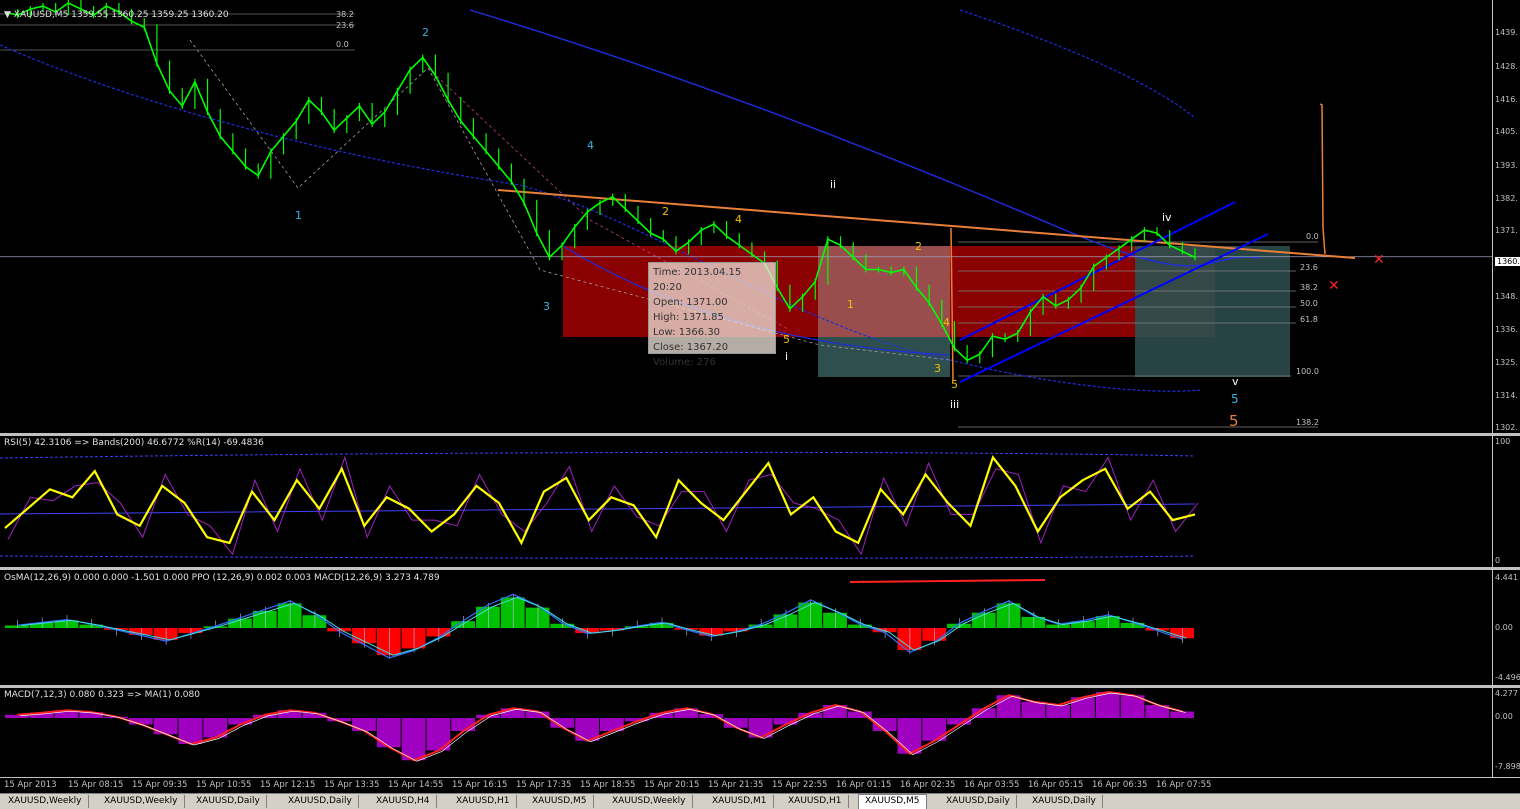 This screenshot has height=809, width=1520. Describe the element at coordinates (1506, 198) in the screenshot. I see `price-tick: 1382.` at that location.